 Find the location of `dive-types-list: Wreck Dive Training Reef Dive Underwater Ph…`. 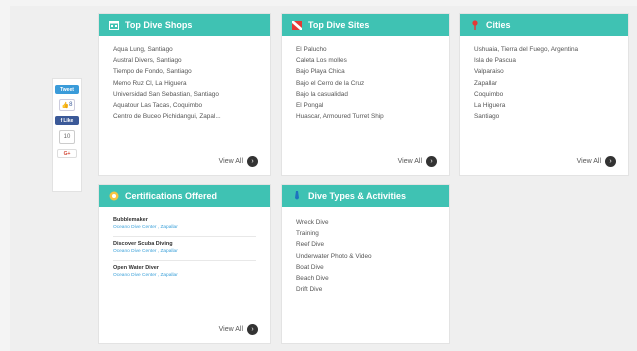

dive-types-list: Wreck Dive Training Reef Dive Underwater Ph… is located at coordinates (365, 251).